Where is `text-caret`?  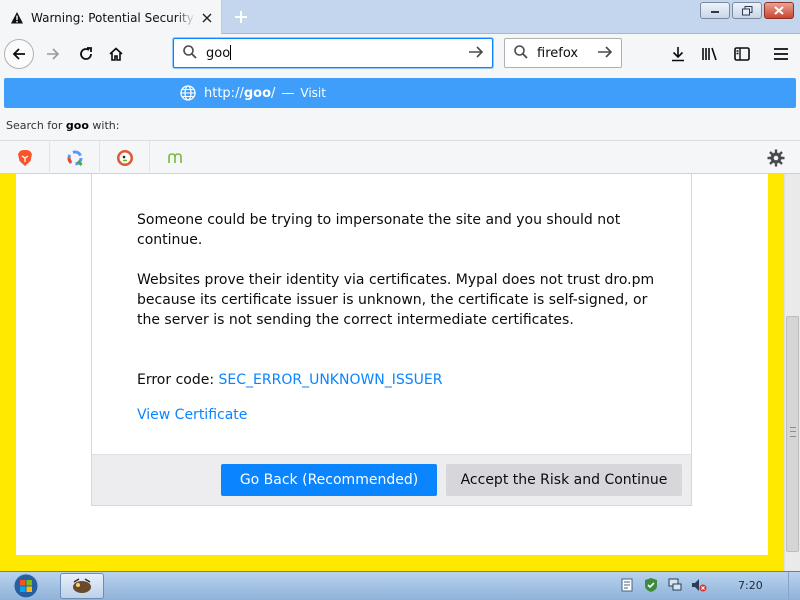 text-caret is located at coordinates (231, 52).